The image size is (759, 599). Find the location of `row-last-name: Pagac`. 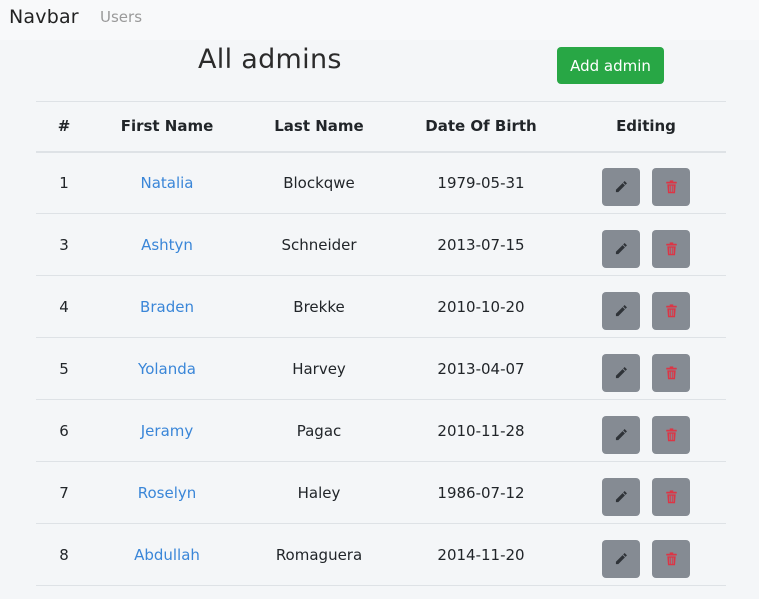

row-last-name: Pagac is located at coordinates (319, 430).